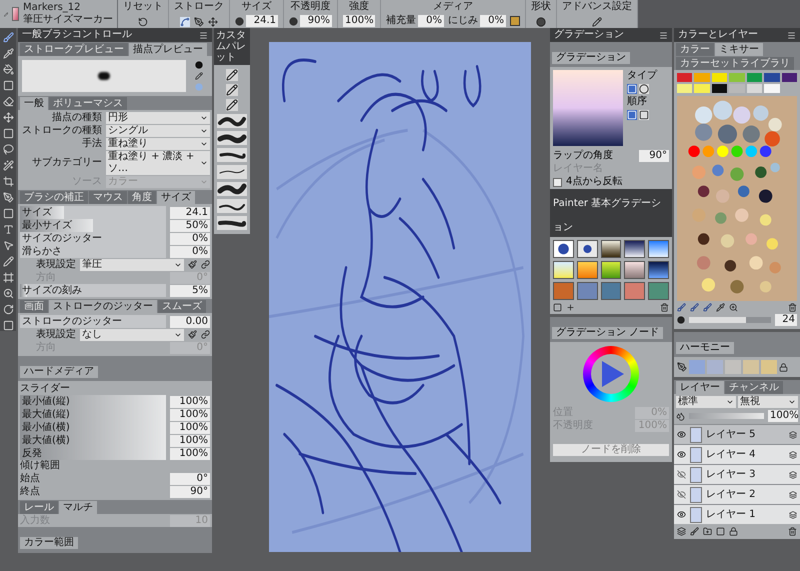 This screenshot has width=800, height=571. Describe the element at coordinates (158, 131) in the screenshot. I see `dropdown: シングル` at that location.